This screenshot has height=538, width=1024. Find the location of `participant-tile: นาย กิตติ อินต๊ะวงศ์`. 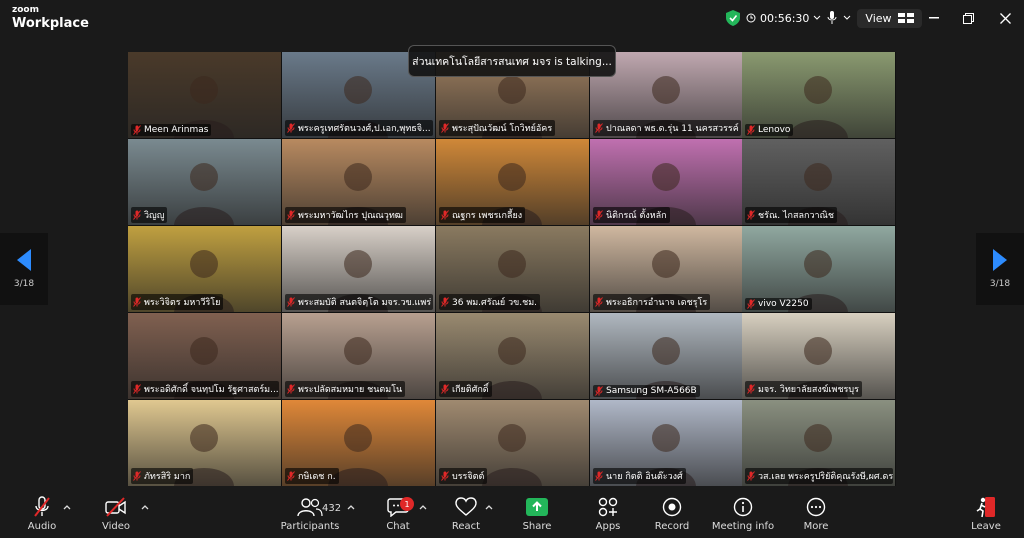

participant-tile: นาย กิตติ อินต๊ะวงศ์ is located at coordinates (666, 443).